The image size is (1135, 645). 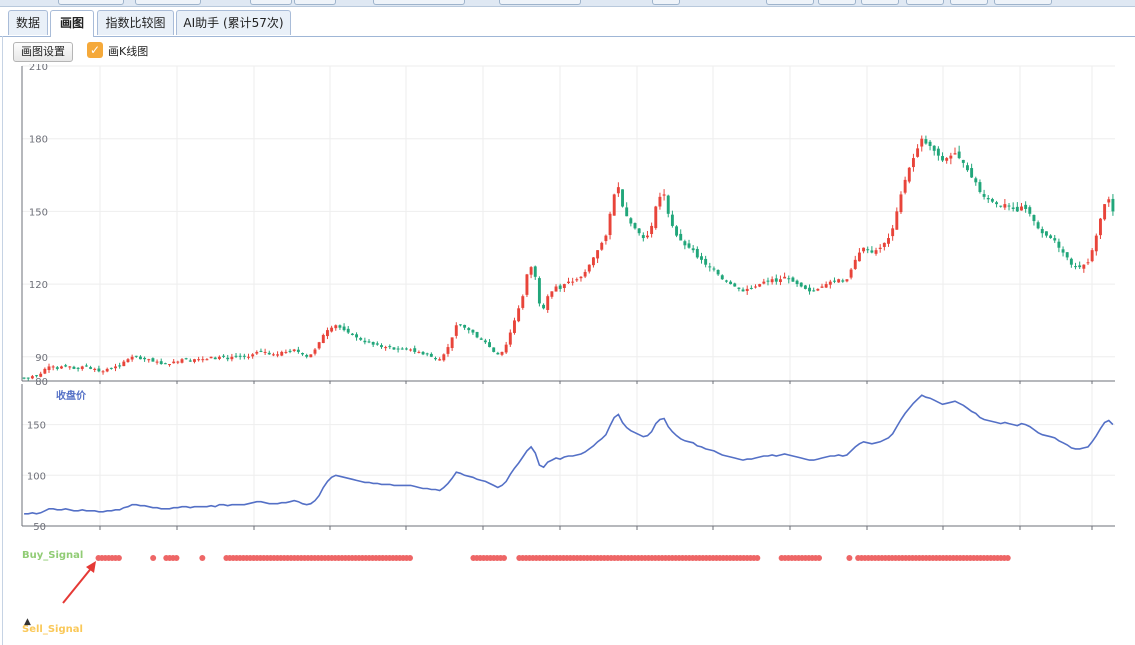 What do you see at coordinates (95, 50) in the screenshot?
I see `kline-checkbox: ✓` at bounding box center [95, 50].